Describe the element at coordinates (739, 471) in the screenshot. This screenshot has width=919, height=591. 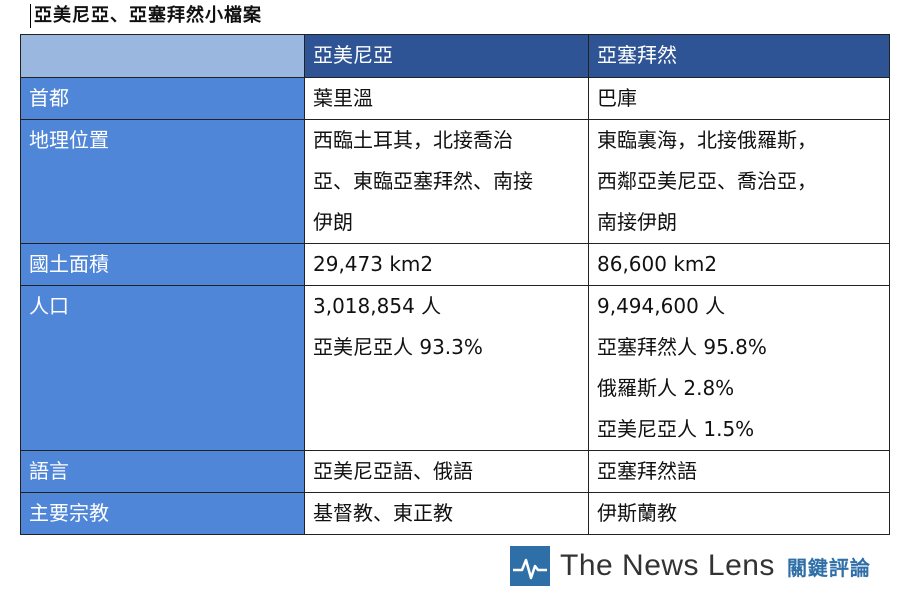
I see `cell-azerbaijan: 亞塞拜然語` at that location.